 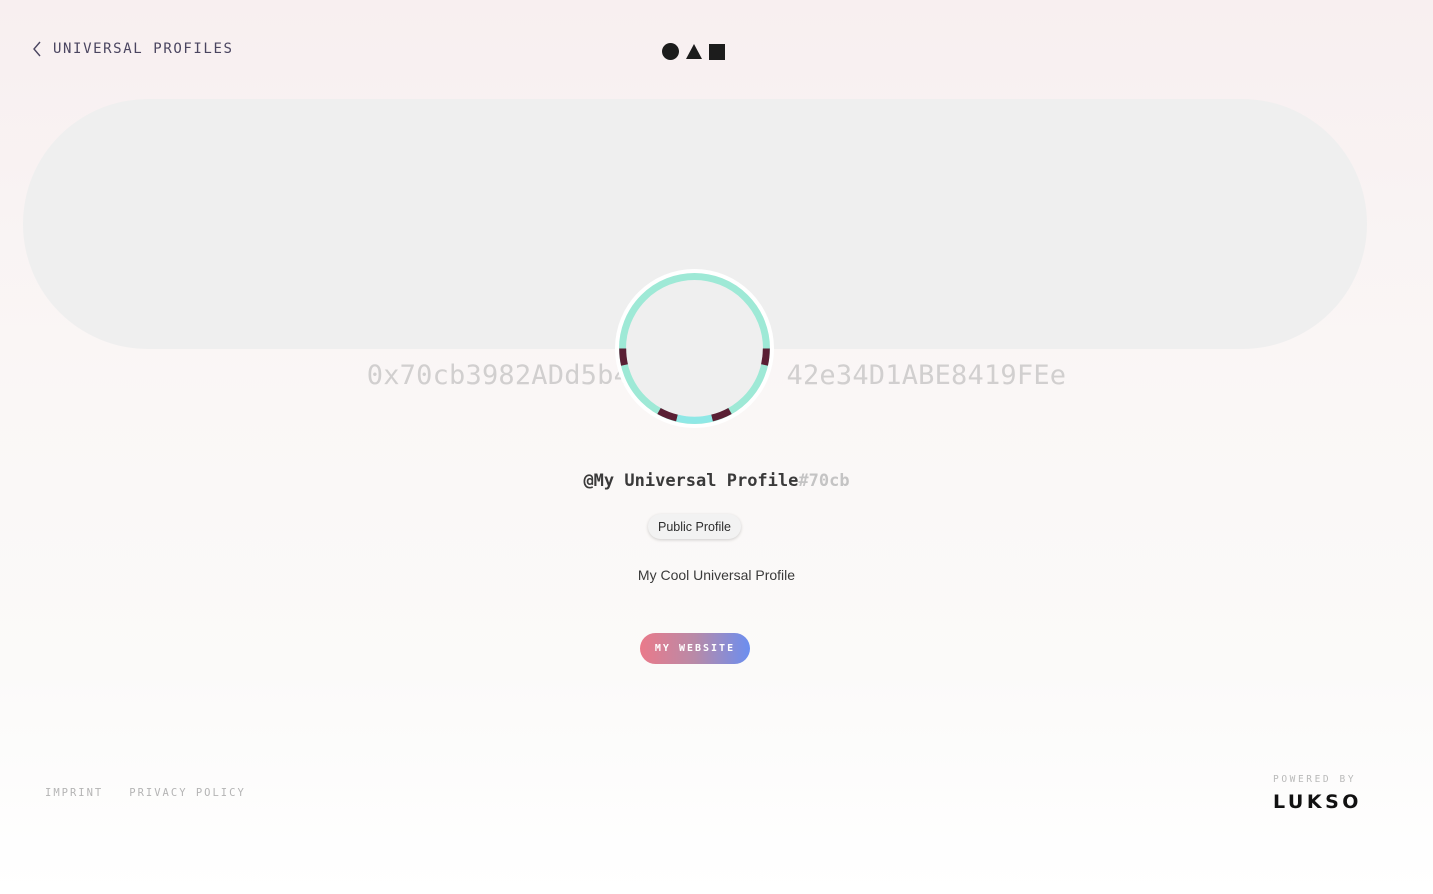 What do you see at coordinates (143, 49) in the screenshot?
I see `back-link-label: UNIVERSAL PROFILES` at bounding box center [143, 49].